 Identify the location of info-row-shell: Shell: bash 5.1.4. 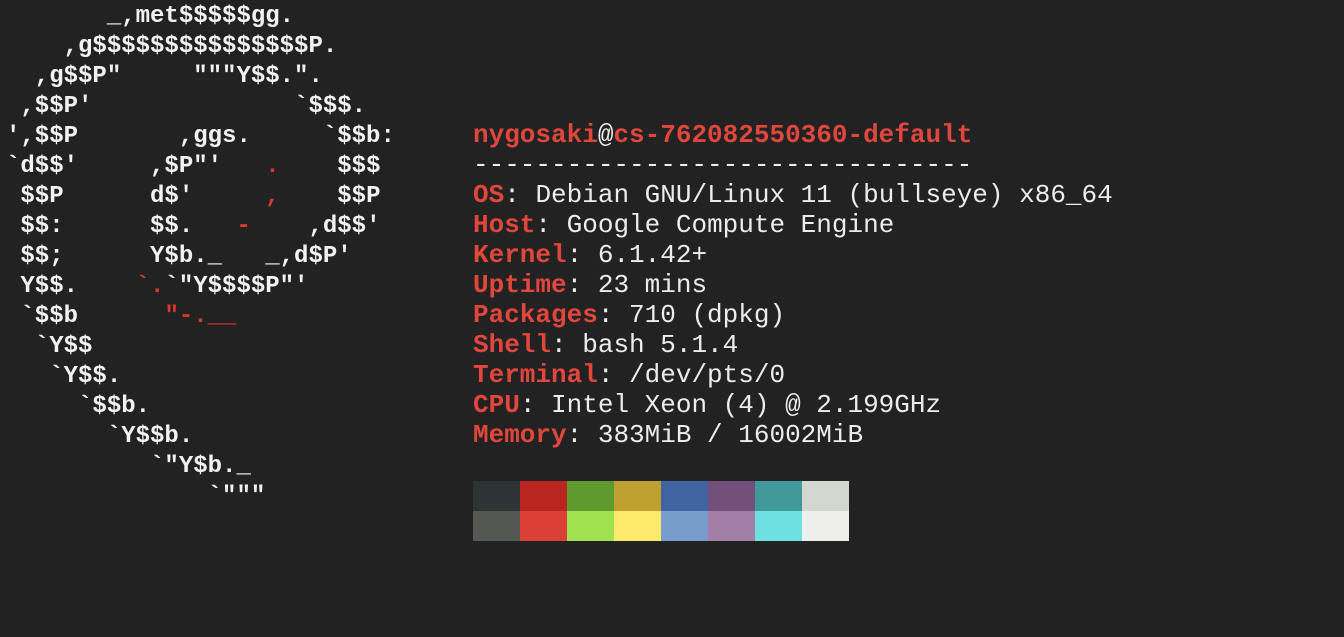
(793, 345).